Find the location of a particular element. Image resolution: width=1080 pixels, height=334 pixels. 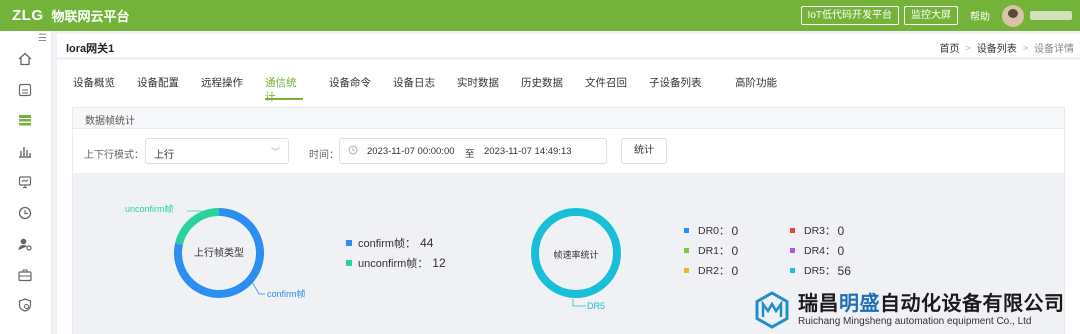

company-name-highlight: 明盛 is located at coordinates (859, 303).